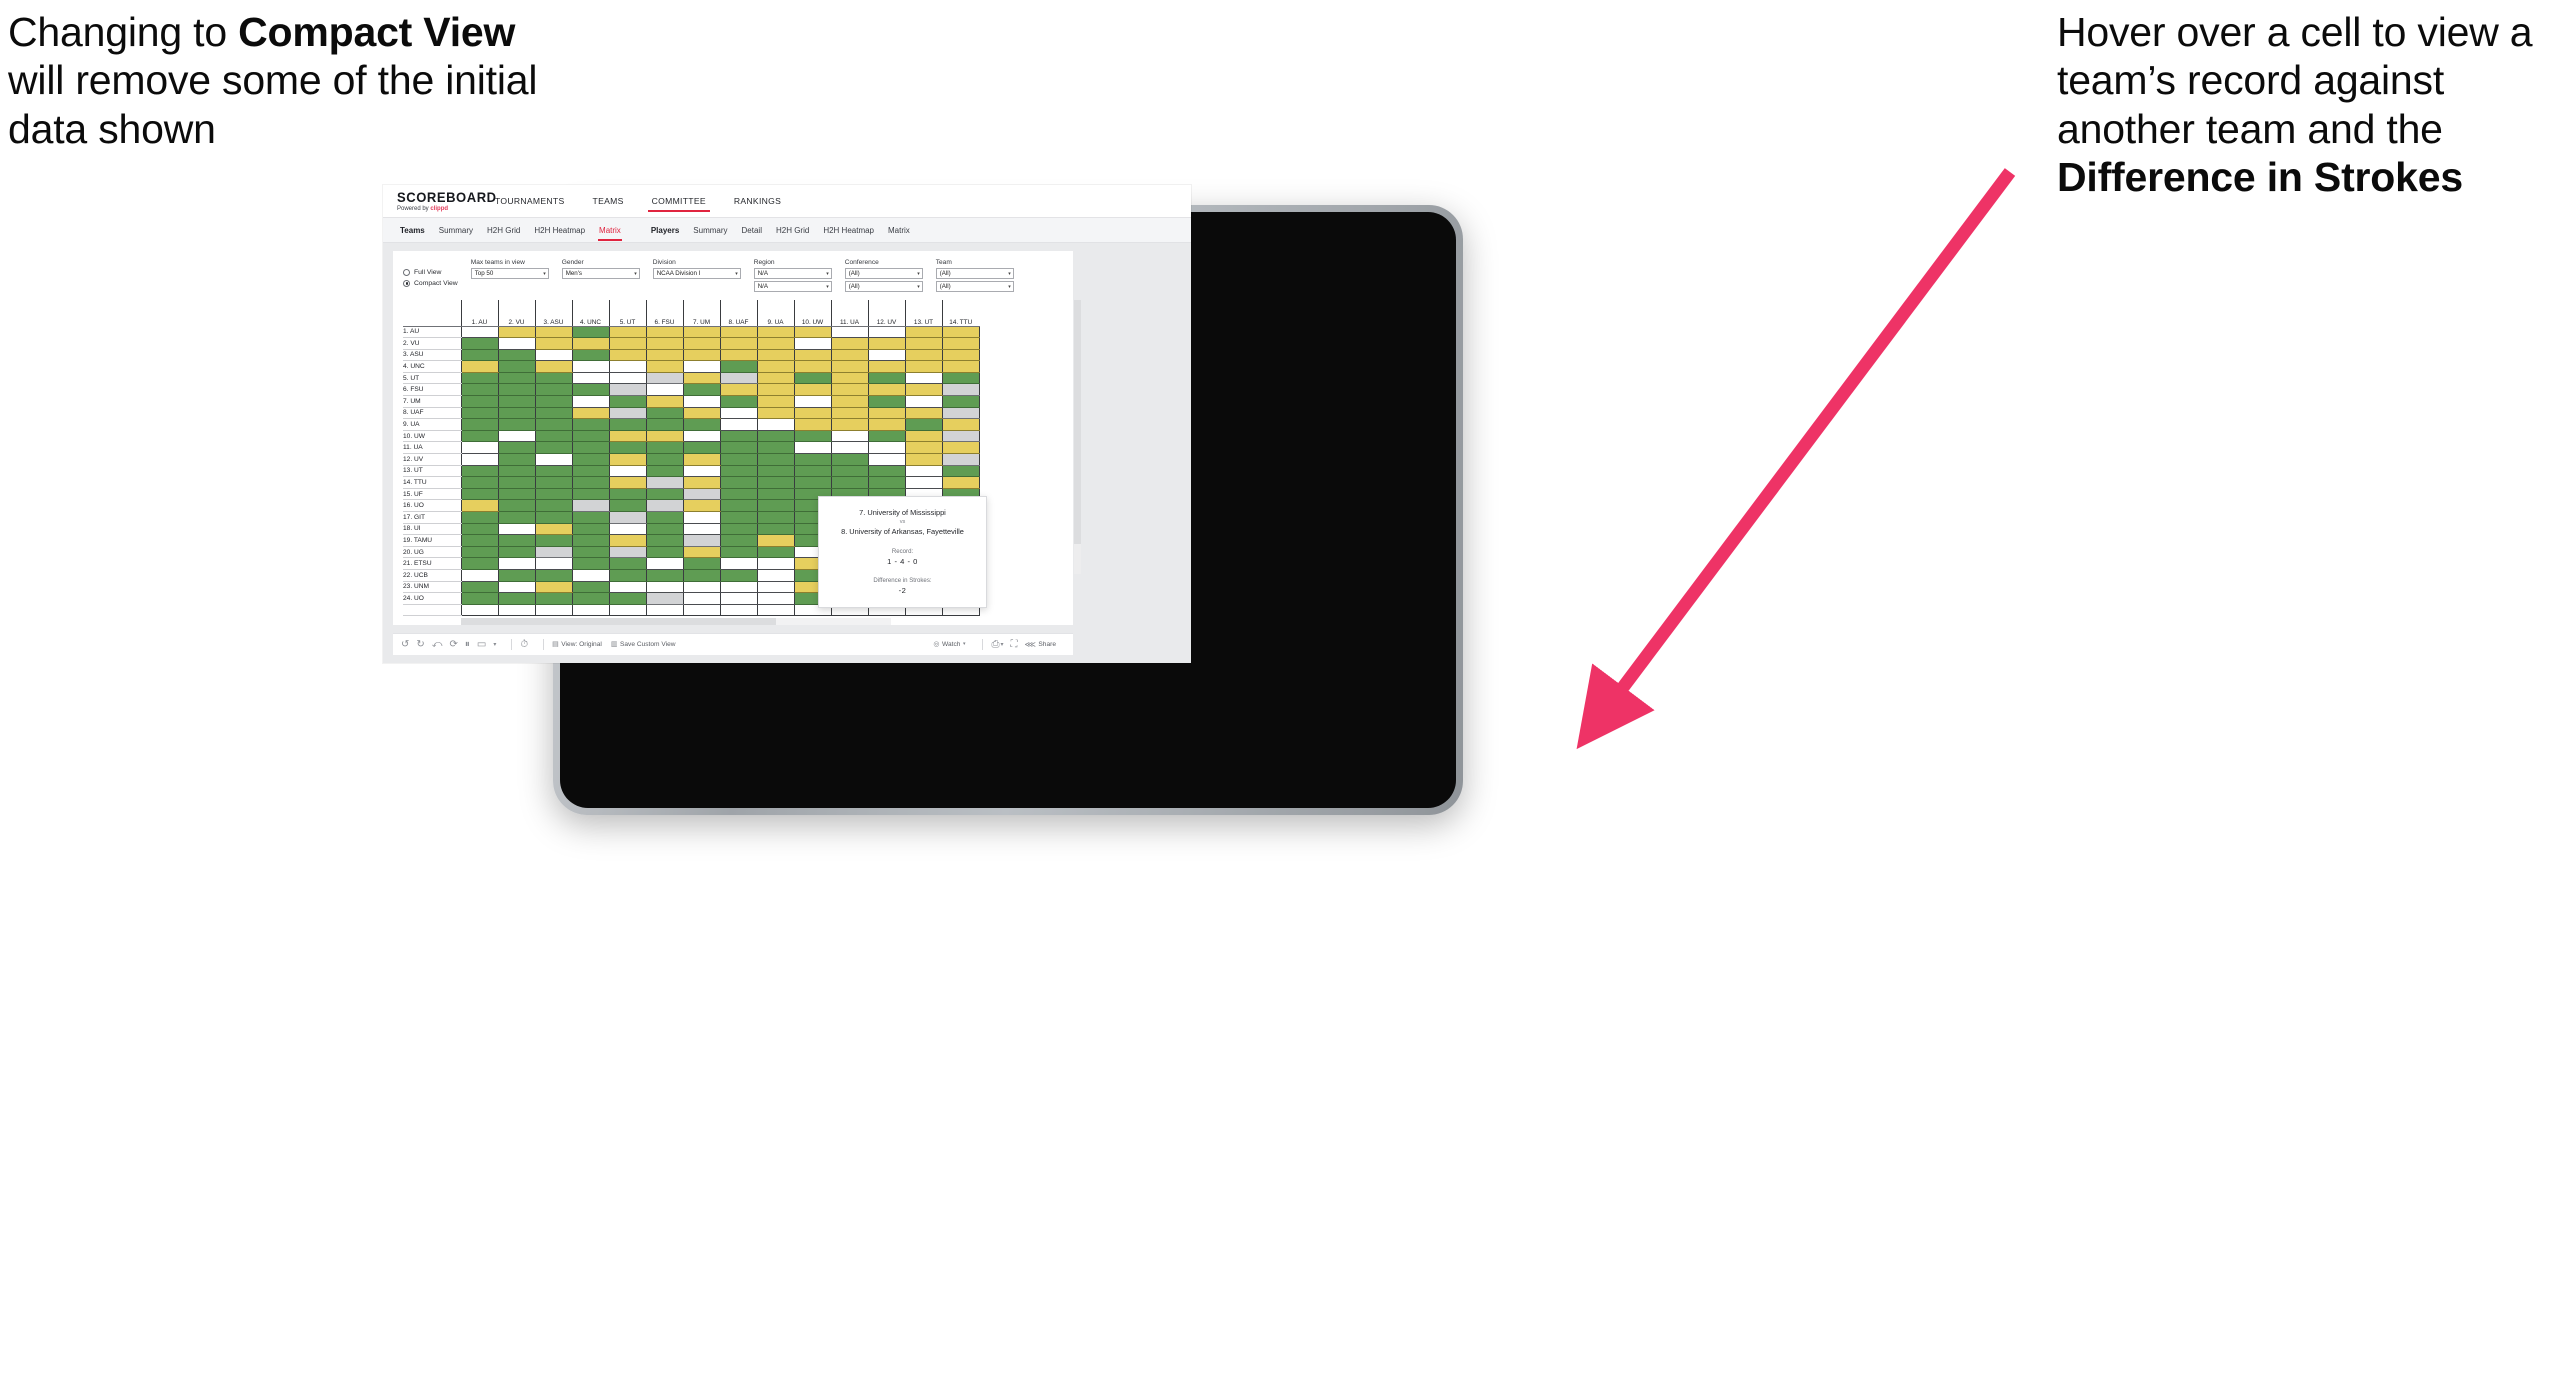 Image resolution: width=2565 pixels, height=1380 pixels. Describe the element at coordinates (405, 644) in the screenshot. I see `undo-icon: ↺` at that location.